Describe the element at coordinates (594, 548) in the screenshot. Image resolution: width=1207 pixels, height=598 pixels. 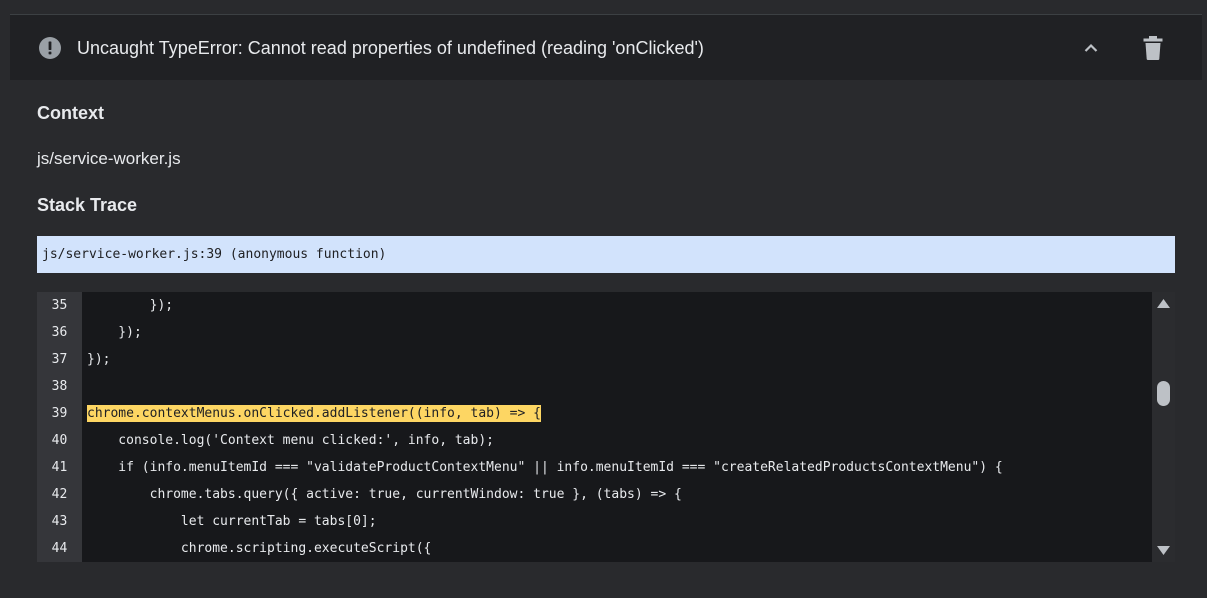
I see `code-line: 44 chrome.scripting.executeScript({` at that location.